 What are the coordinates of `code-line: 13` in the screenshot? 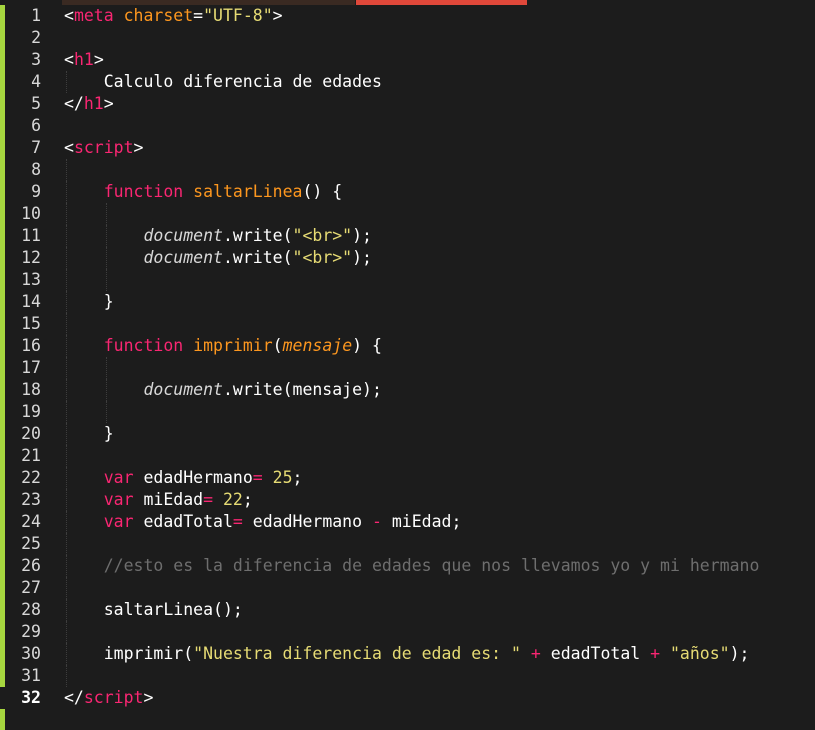 It's located at (407, 280).